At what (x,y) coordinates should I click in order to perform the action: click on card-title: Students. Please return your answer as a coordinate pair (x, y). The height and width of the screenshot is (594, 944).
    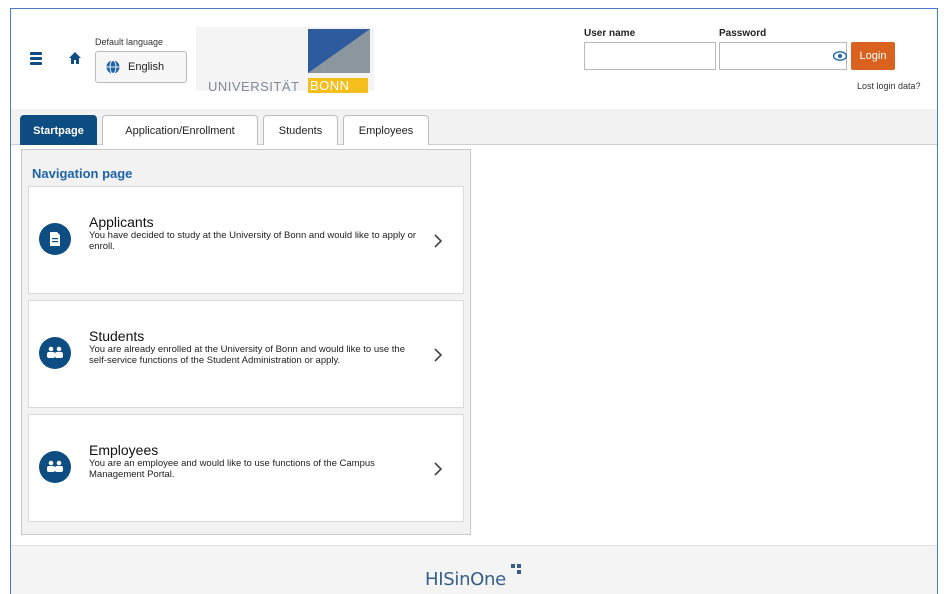
    Looking at the image, I should click on (117, 336).